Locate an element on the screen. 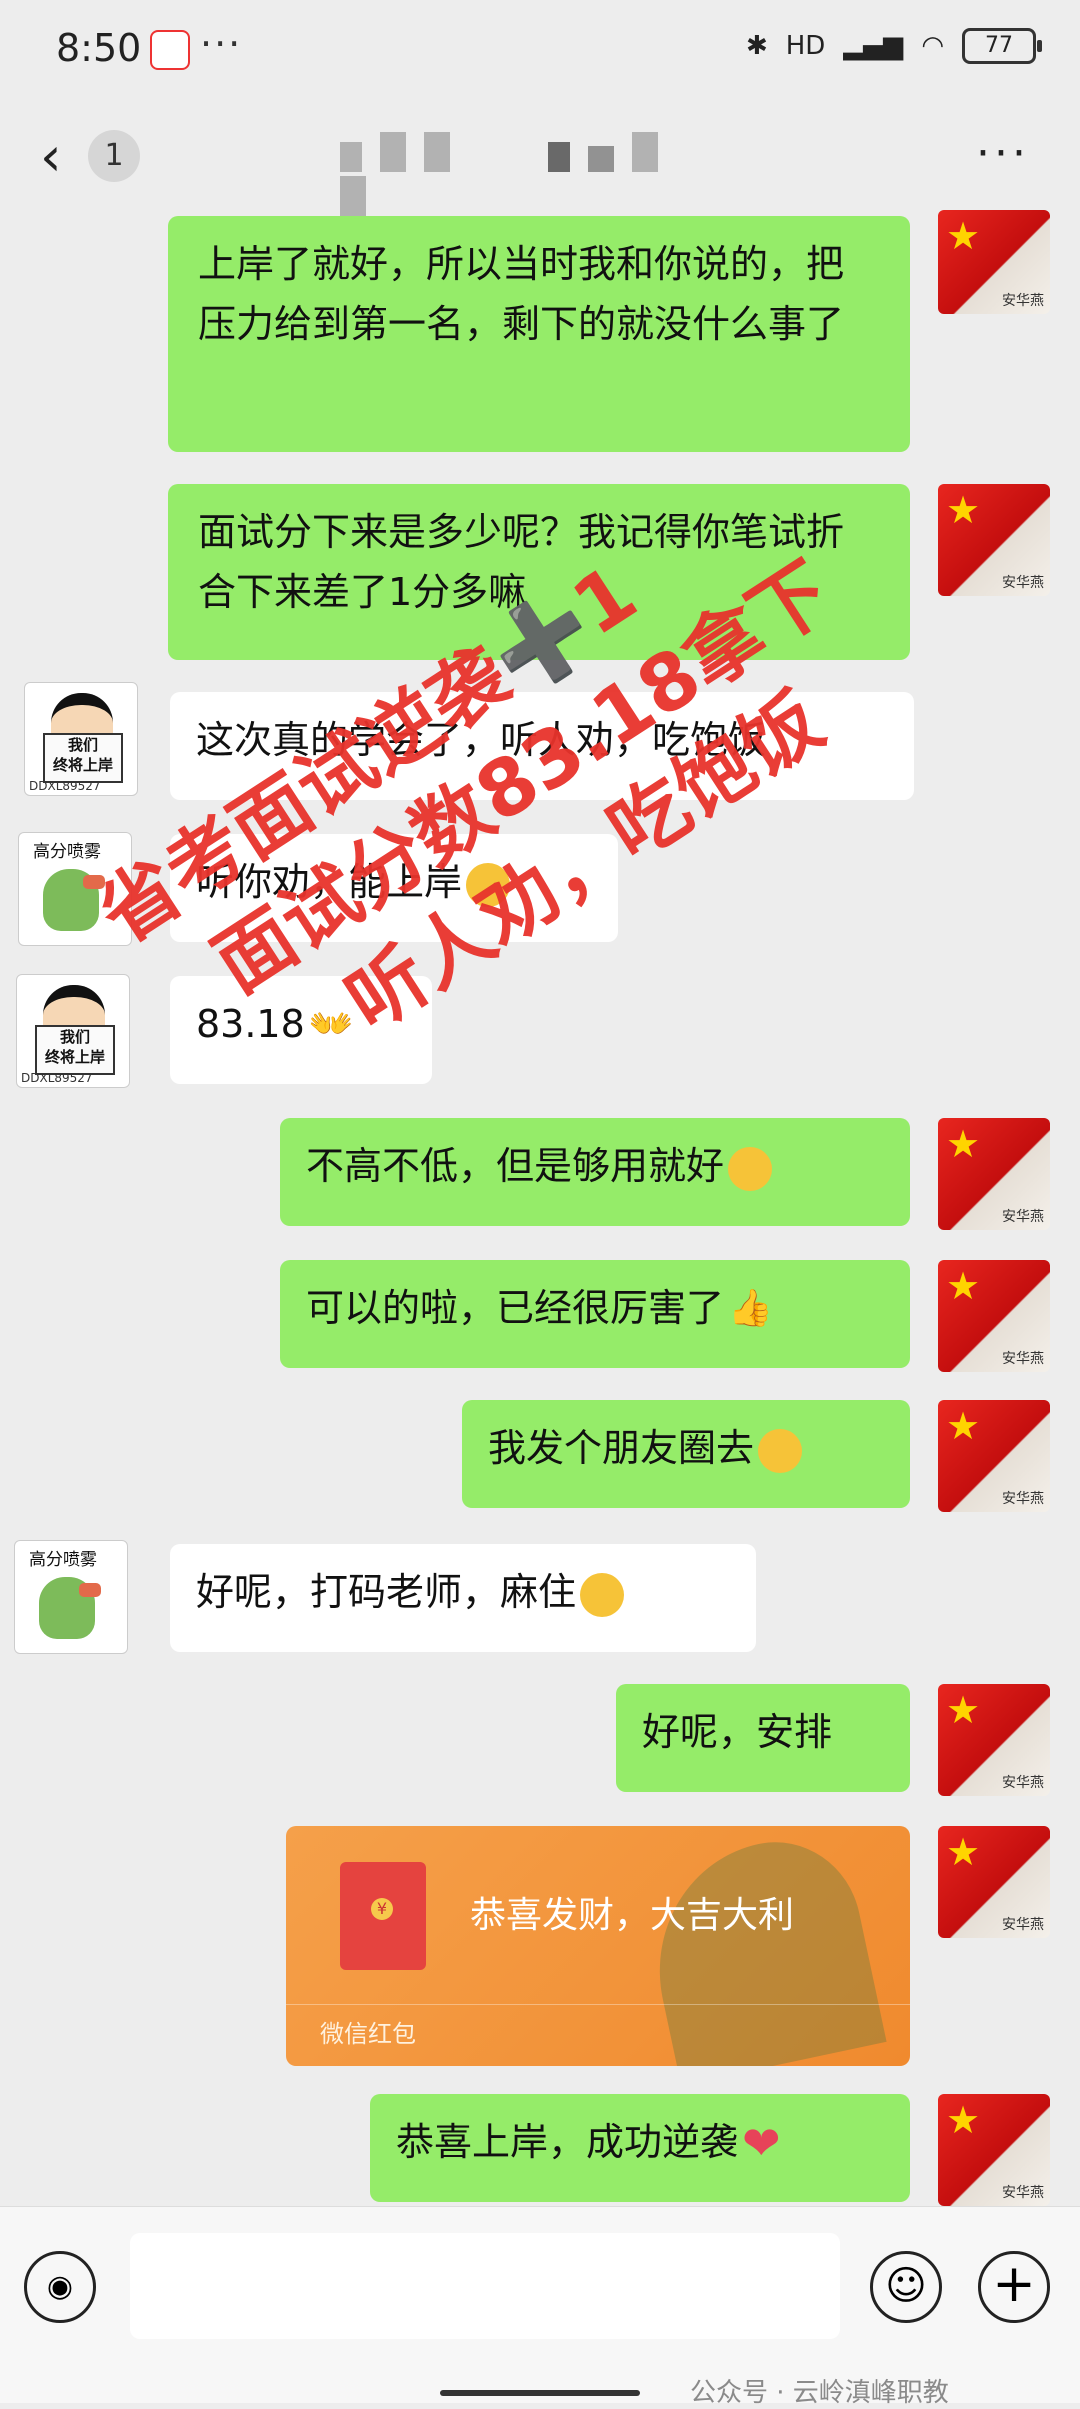 The height and width of the screenshot is (2409, 1080). my-message: 面试分下来是多少呢？我记得你笔试折合下来差了1分多嘛 is located at coordinates (539, 572).